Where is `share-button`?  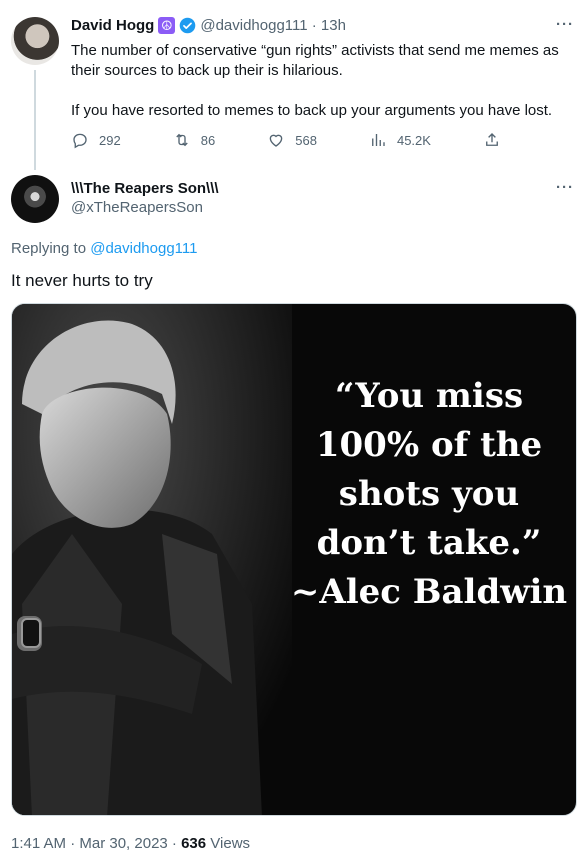
share-button is located at coordinates (492, 140).